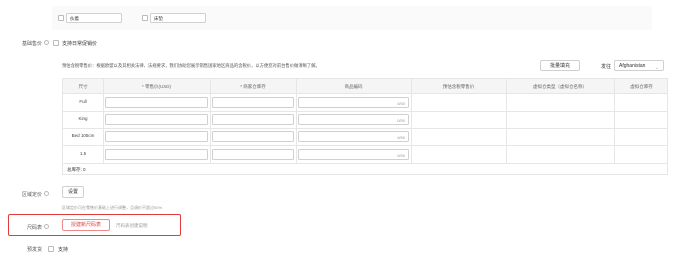  I want to click on col-header-virtual-stock: 虚拟仓库存, so click(641, 86).